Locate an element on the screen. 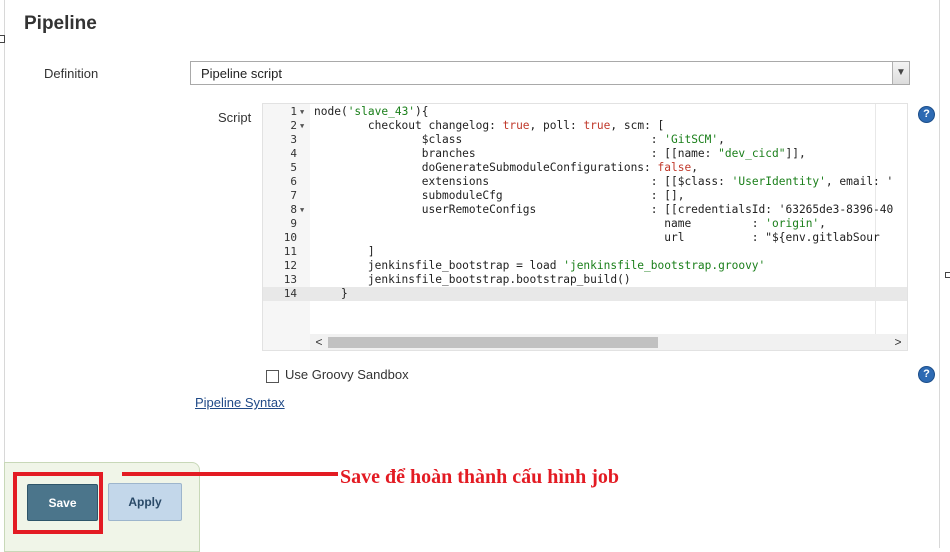  scrollbar-thumb is located at coordinates (493, 342).